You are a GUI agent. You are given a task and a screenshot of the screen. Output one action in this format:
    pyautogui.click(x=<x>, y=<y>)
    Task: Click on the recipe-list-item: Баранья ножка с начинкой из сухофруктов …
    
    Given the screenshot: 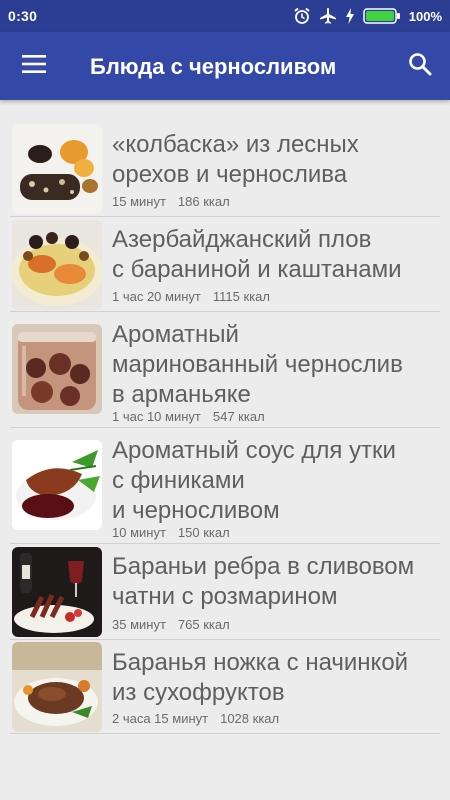 What is the action you would take?
    pyautogui.click(x=225, y=687)
    